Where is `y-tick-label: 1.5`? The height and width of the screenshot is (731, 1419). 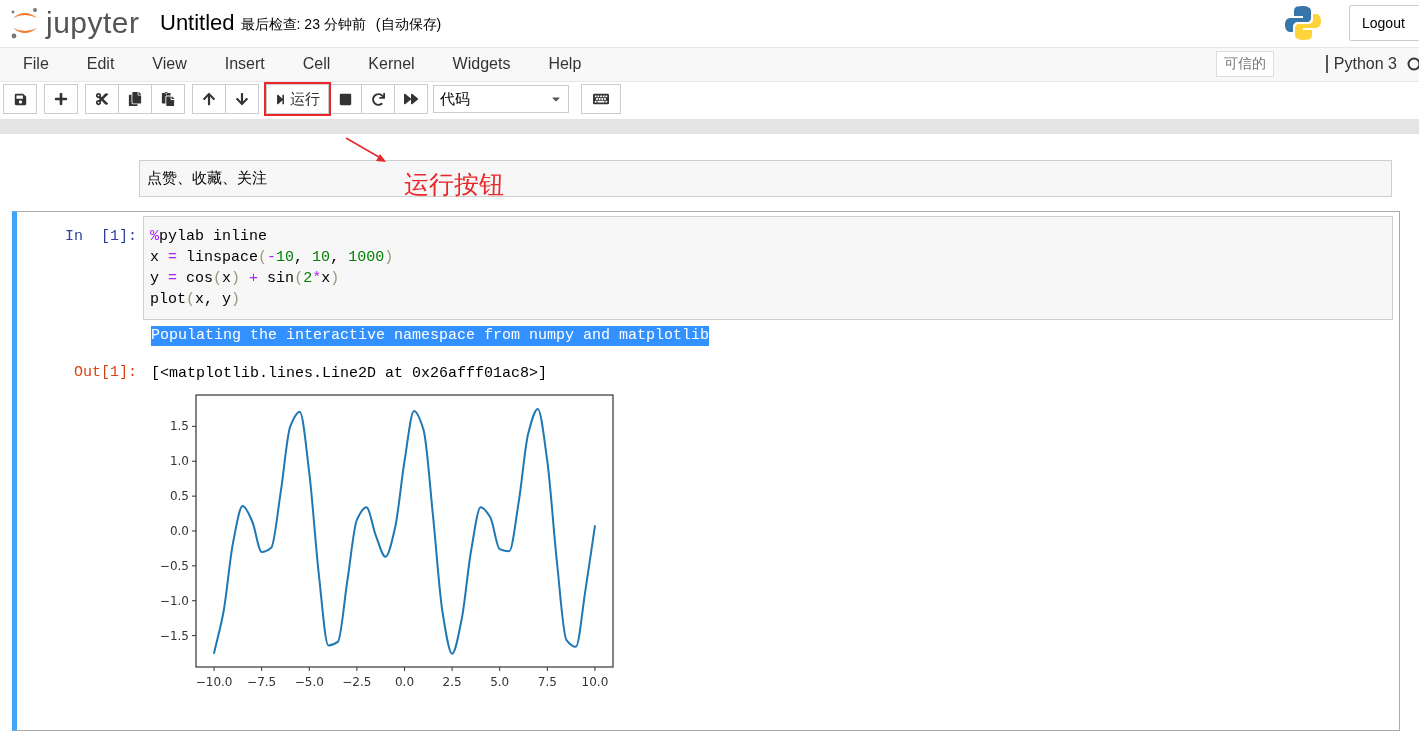
y-tick-label: 1.5 is located at coordinates (179, 426).